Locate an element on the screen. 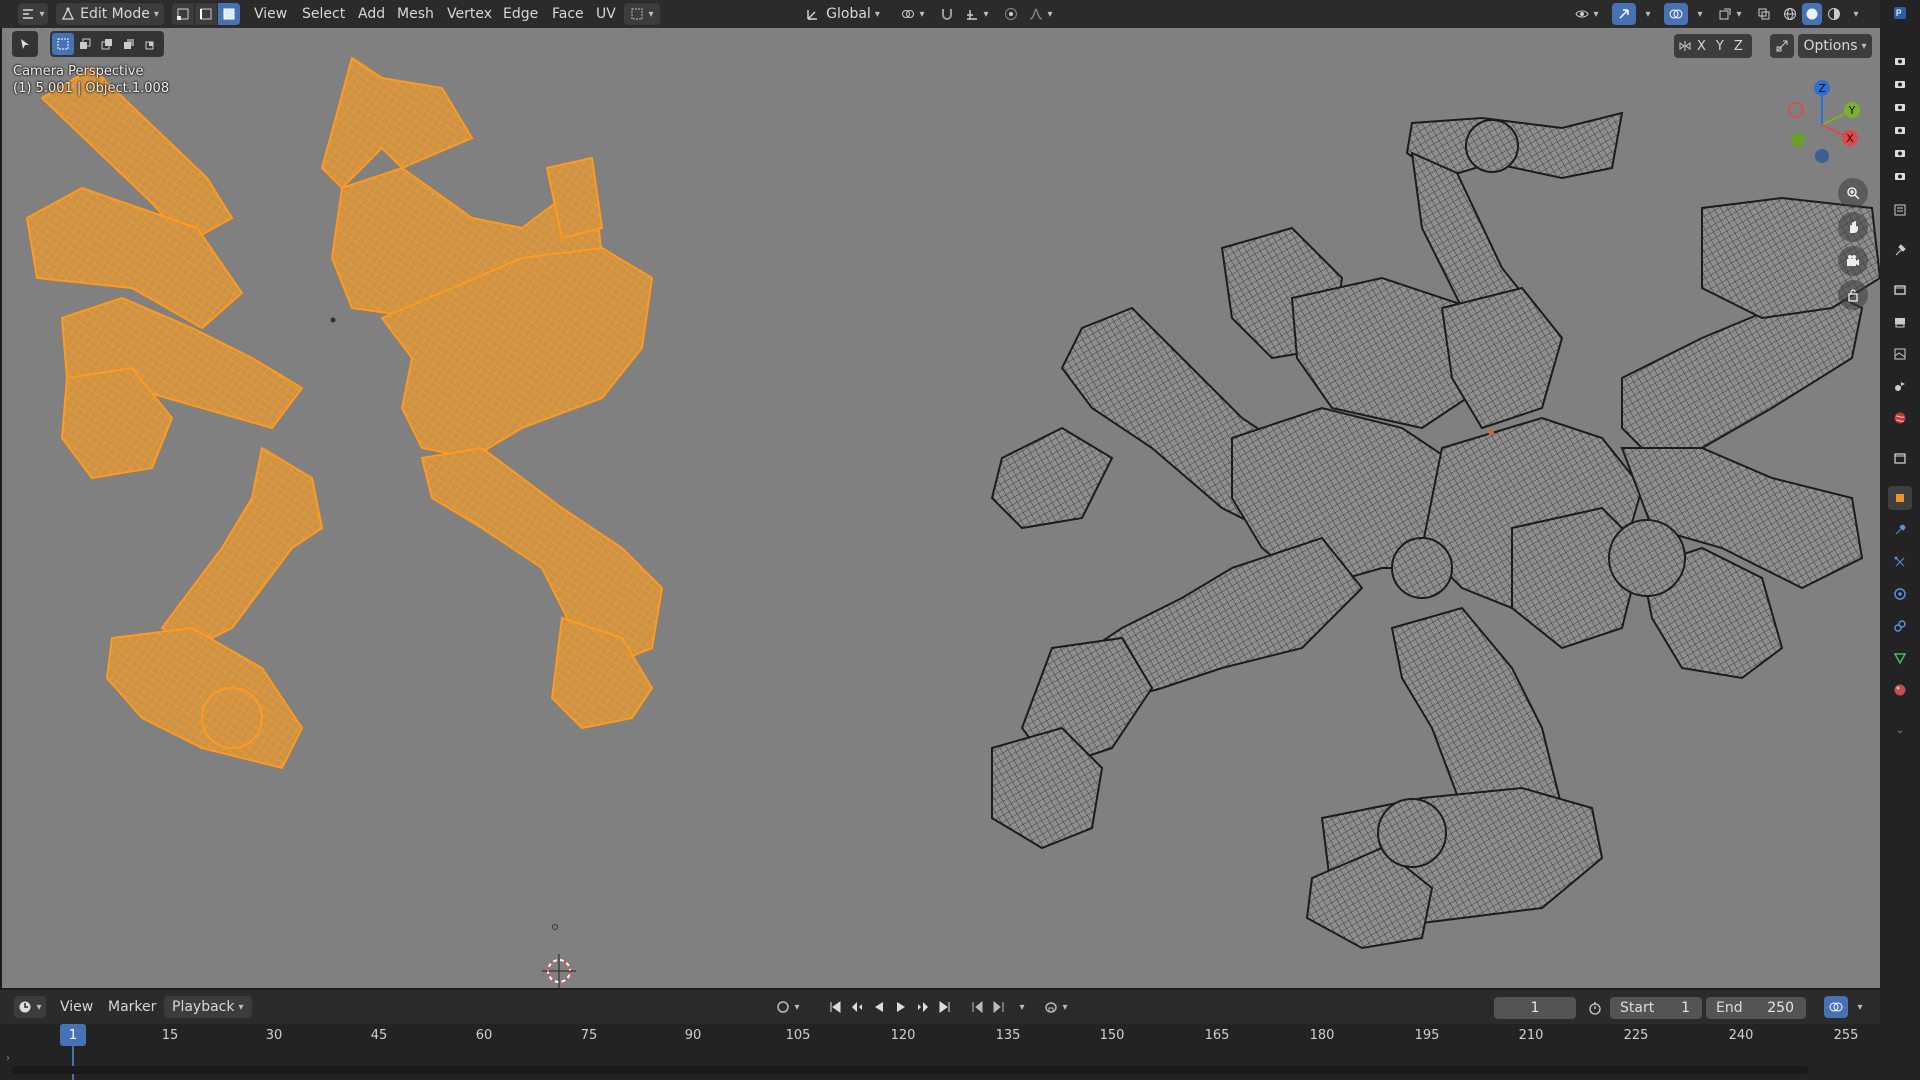 The height and width of the screenshot is (1080, 1920). proportional-edit-toggle is located at coordinates (1011, 14).